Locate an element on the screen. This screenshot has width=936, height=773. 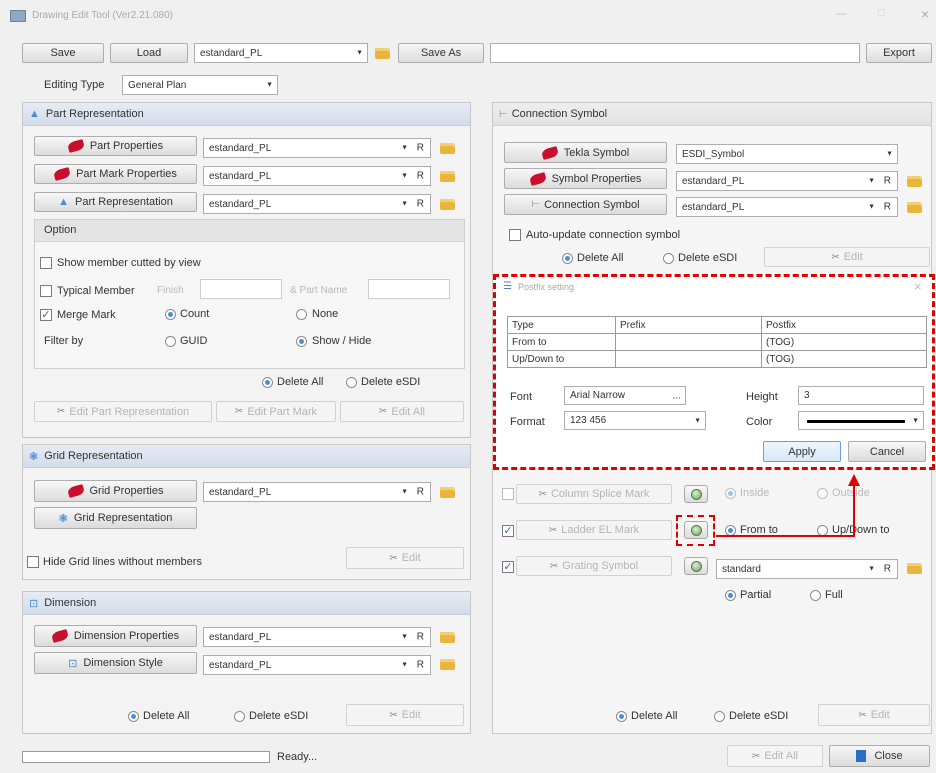
ladder-el-button: ✂ Ladder EL Mark is located at coordinates (594, 530).